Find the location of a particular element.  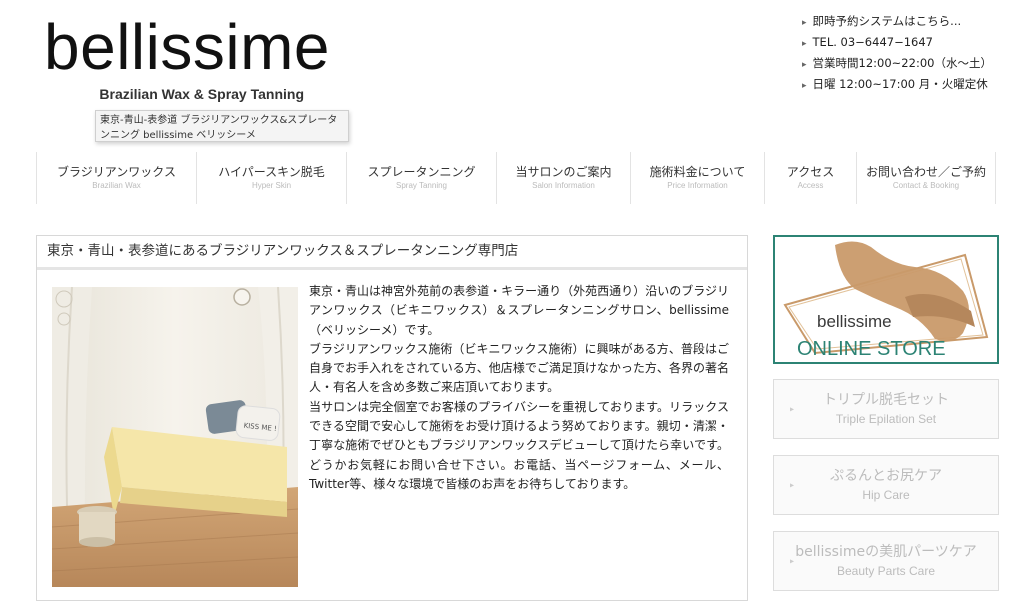

side-button-label: トリプル脱毛セット is located at coordinates (886, 400).